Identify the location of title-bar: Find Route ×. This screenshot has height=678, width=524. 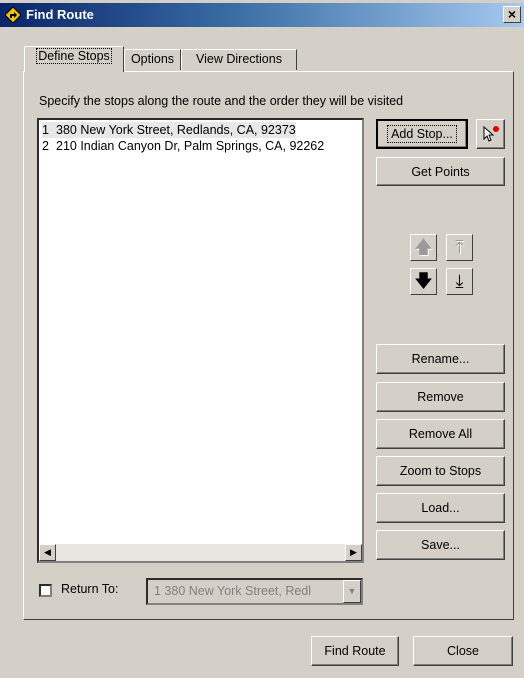
(262, 15).